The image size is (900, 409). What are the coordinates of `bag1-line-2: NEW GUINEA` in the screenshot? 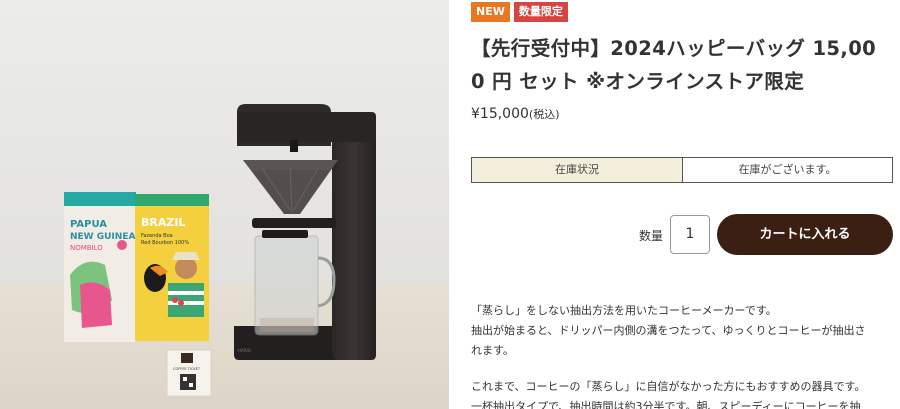 It's located at (102, 237).